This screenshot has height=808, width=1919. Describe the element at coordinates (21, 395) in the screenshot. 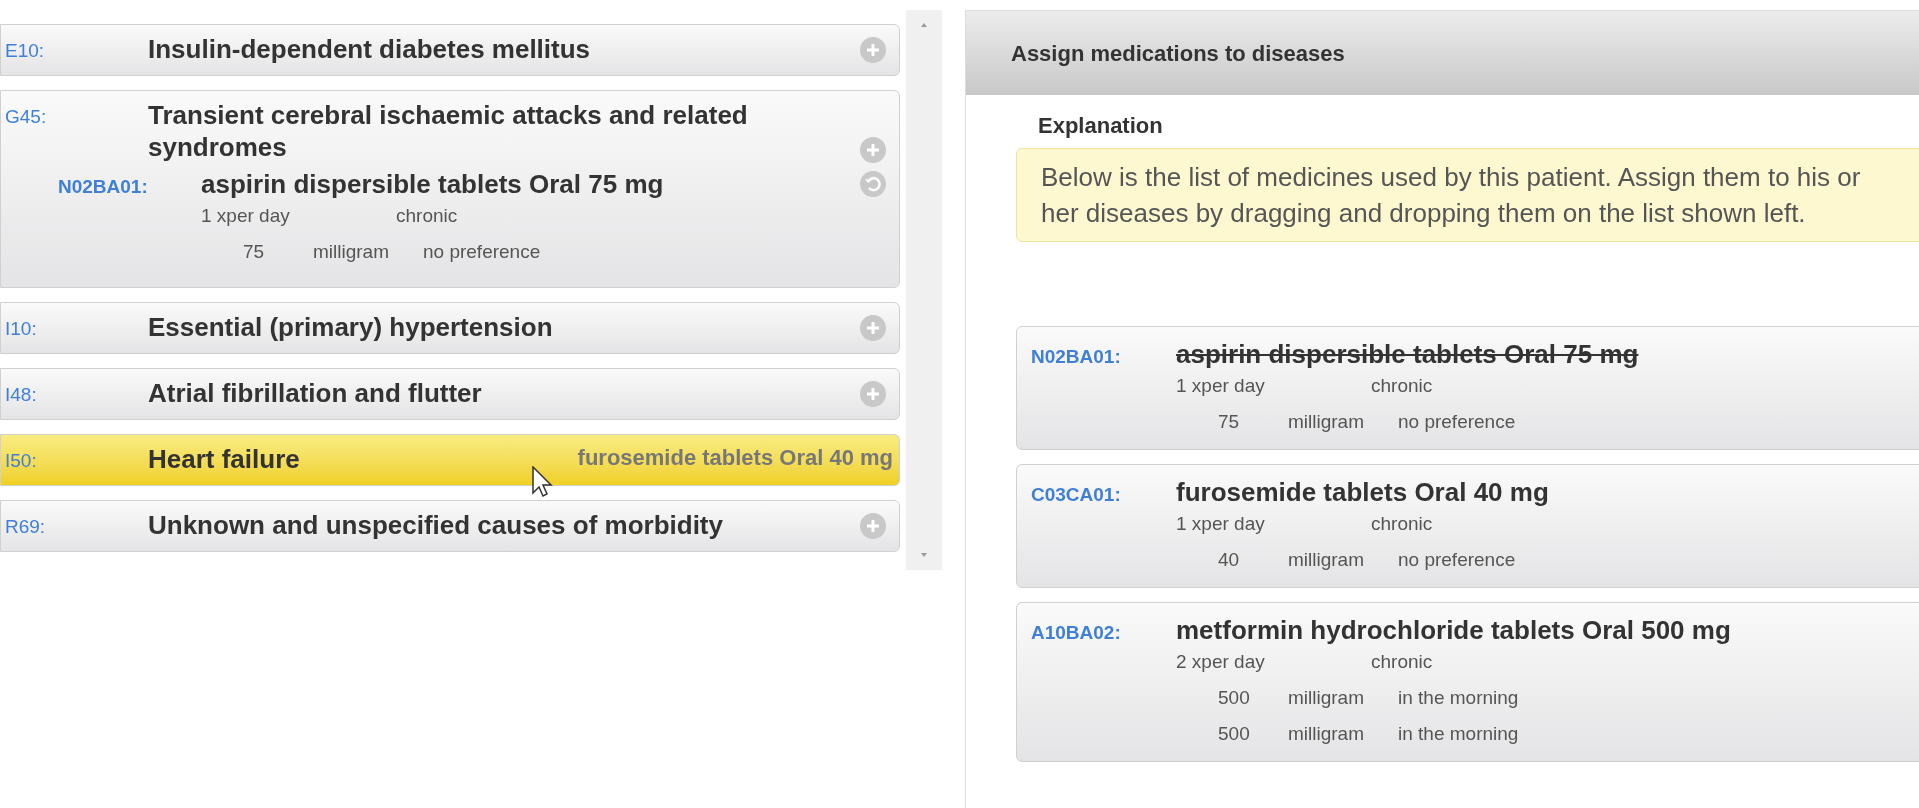

I see `disease-code: I48:` at that location.